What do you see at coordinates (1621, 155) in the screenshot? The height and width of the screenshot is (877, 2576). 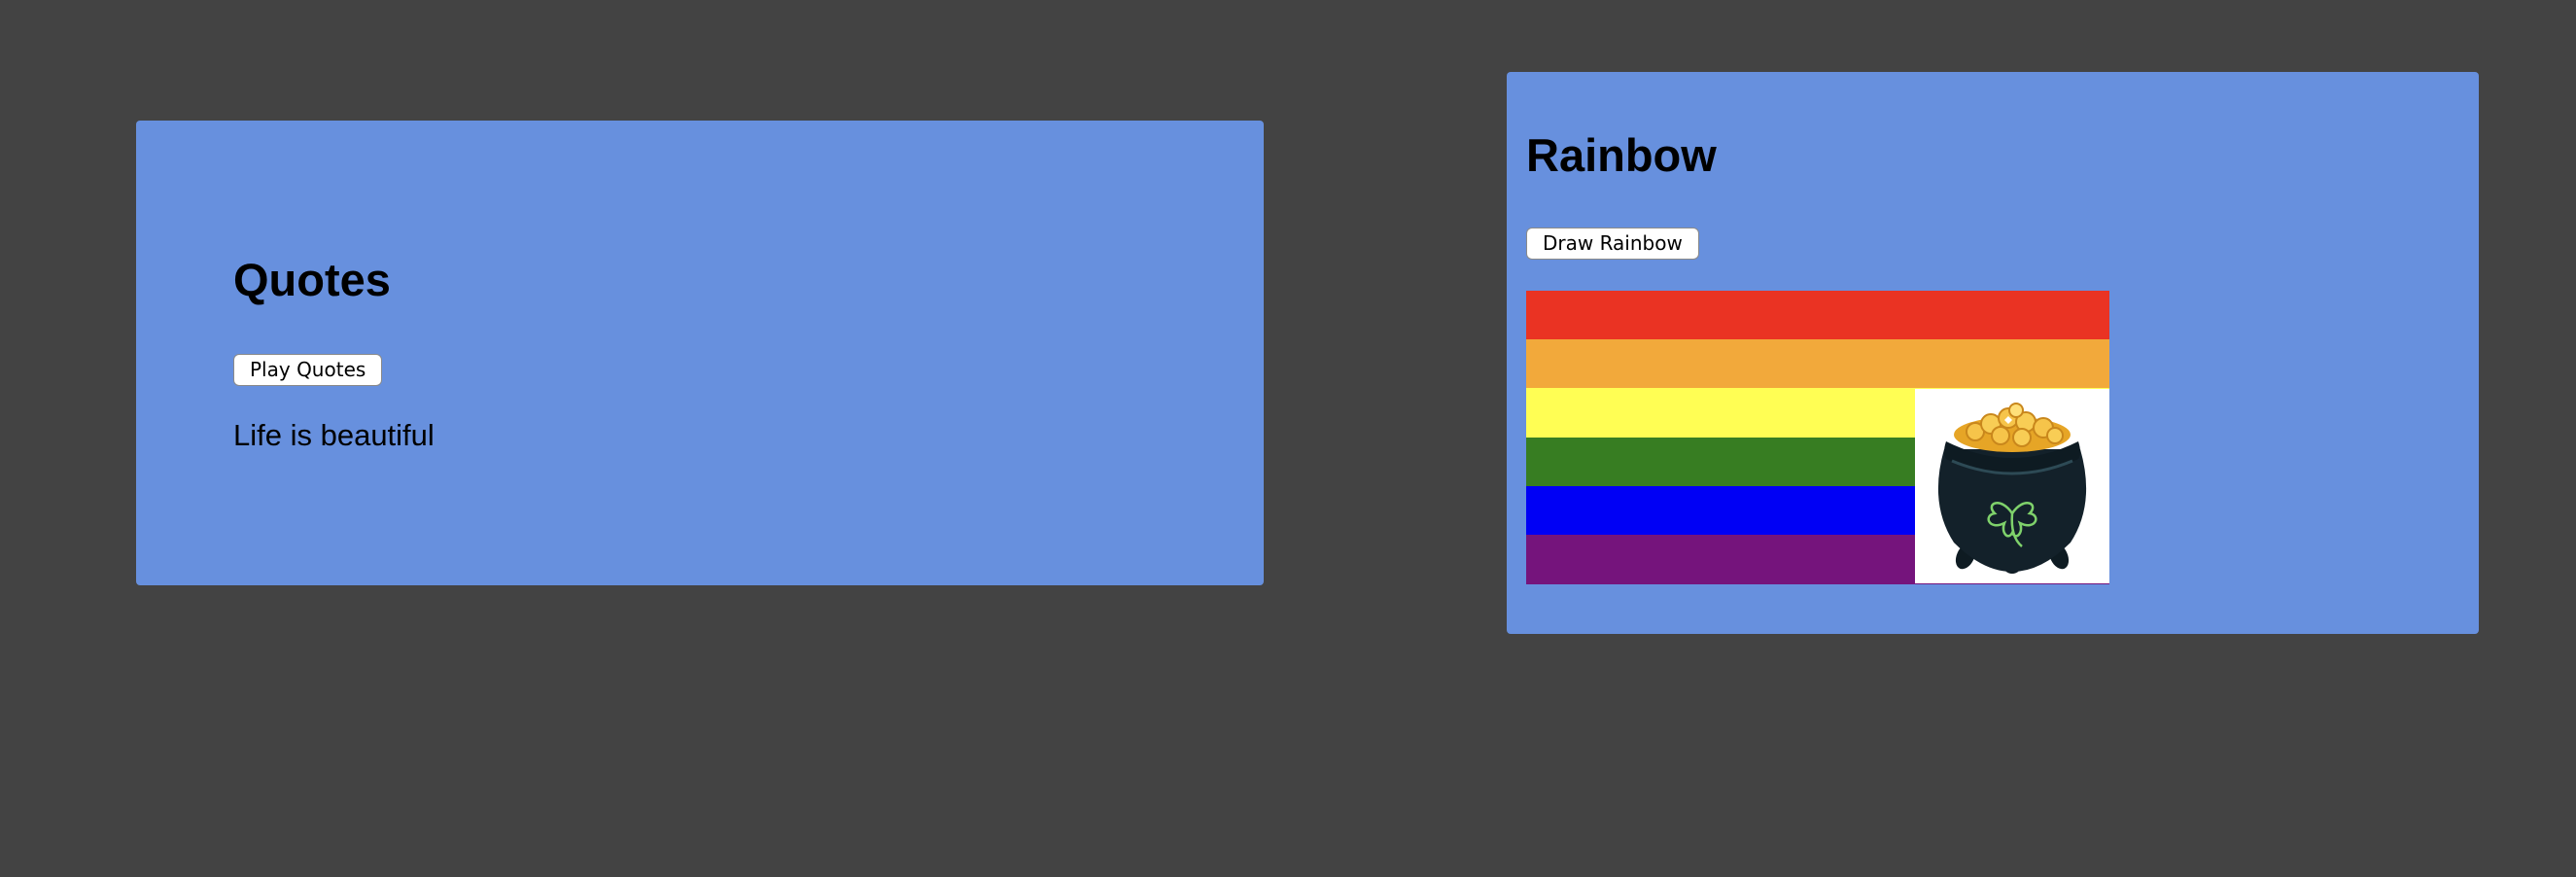 I see `rainbow-title: Rainbow` at bounding box center [1621, 155].